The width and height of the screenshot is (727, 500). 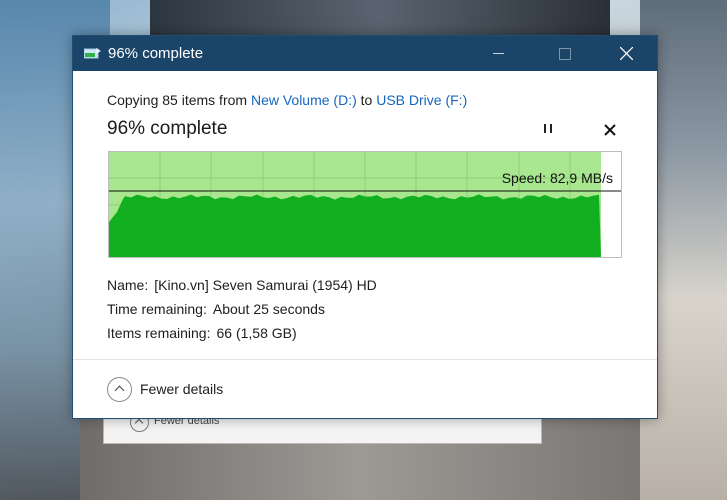 I want to click on title-bar: 96% complete, so click(x=365, y=53).